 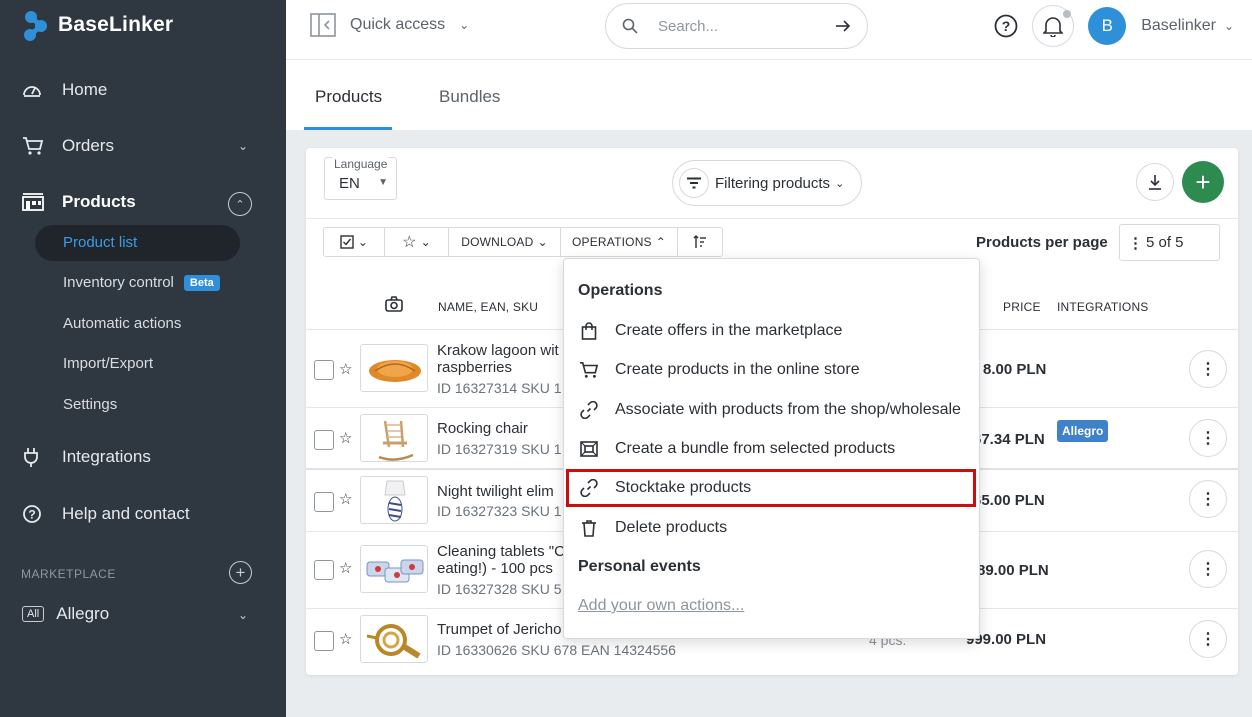 I want to click on sidebar-item-allegro: All Allegro ⌄, so click(x=135, y=614).